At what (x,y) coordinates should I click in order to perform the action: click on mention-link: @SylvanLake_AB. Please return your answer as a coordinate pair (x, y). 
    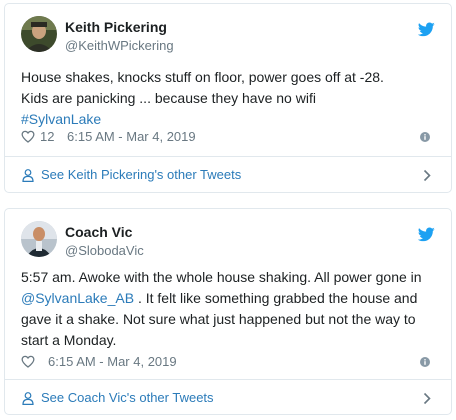
    Looking at the image, I should click on (77, 298).